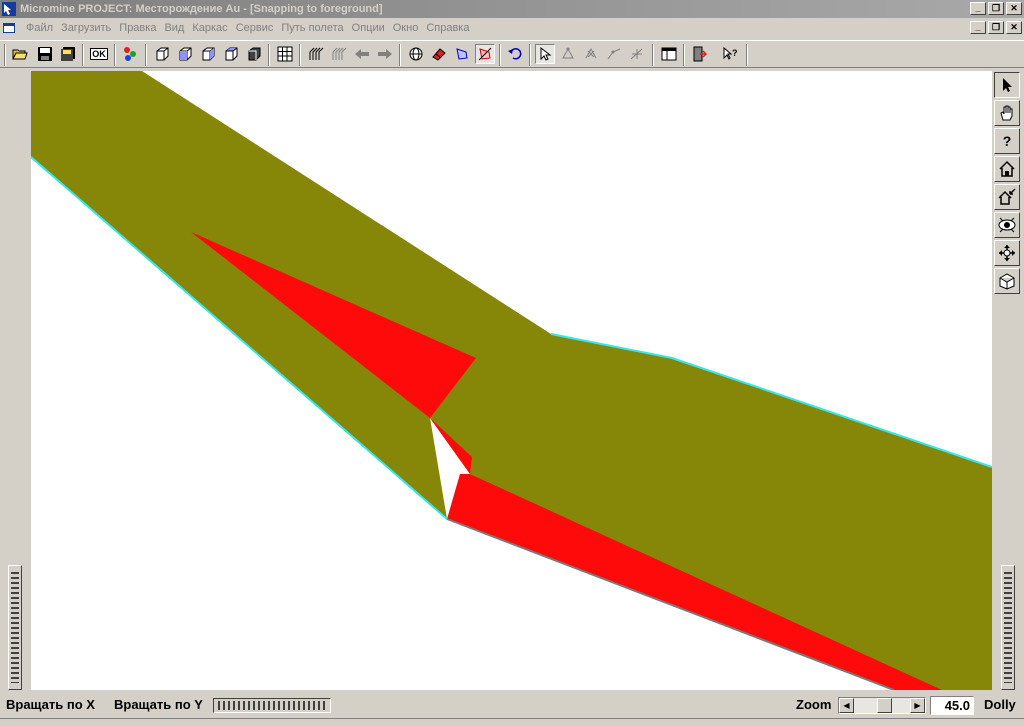 Image resolution: width=1024 pixels, height=726 pixels. I want to click on exit-icon, so click(699, 54).